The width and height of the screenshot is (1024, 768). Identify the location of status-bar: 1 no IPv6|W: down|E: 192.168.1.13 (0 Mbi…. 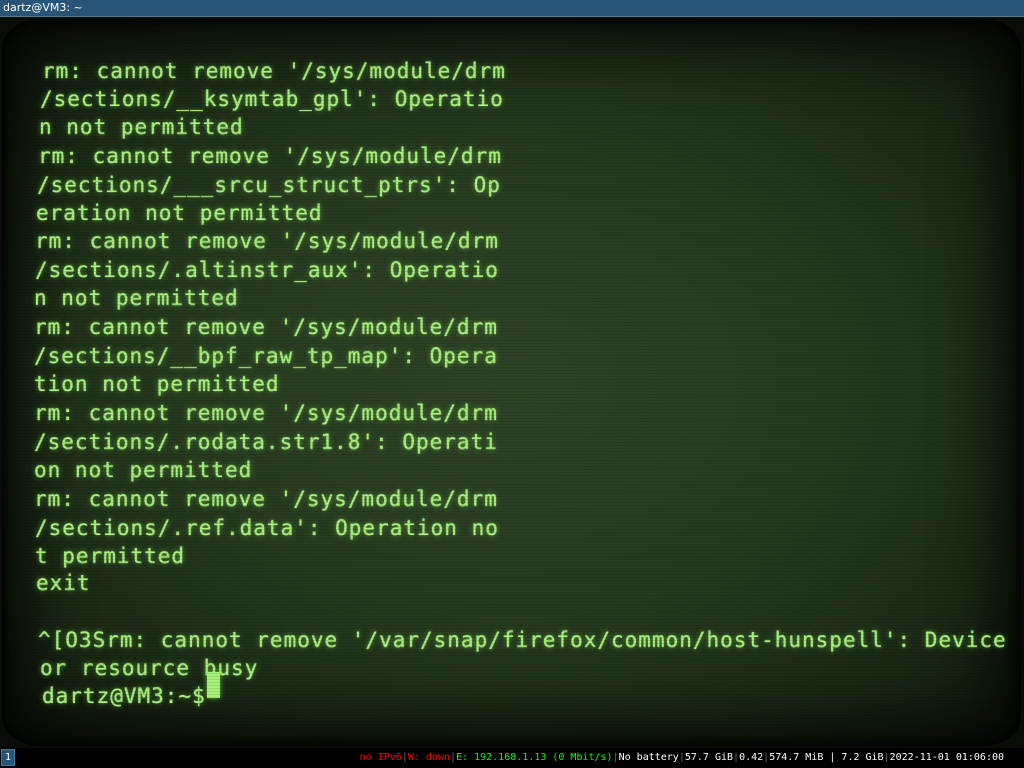
(512, 758).